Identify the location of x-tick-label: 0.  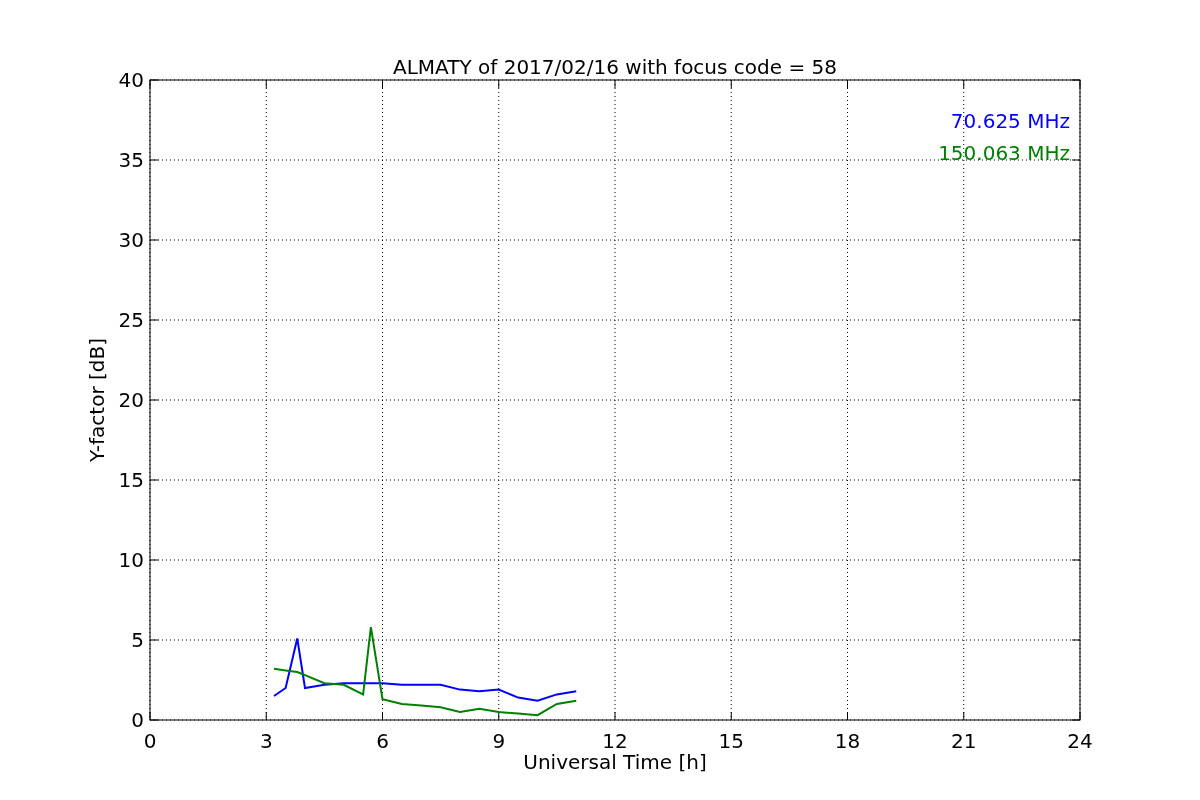
(150, 741).